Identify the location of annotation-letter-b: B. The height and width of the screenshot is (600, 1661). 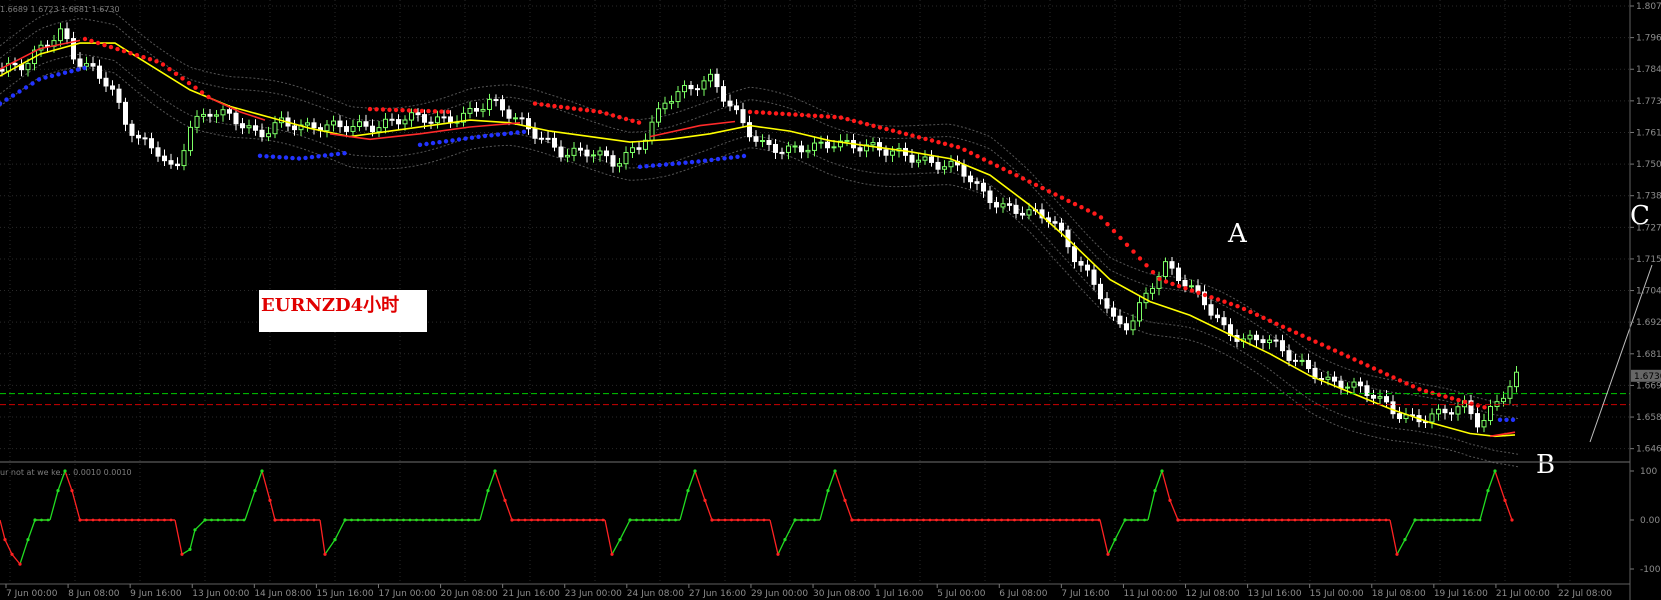
(1545, 465).